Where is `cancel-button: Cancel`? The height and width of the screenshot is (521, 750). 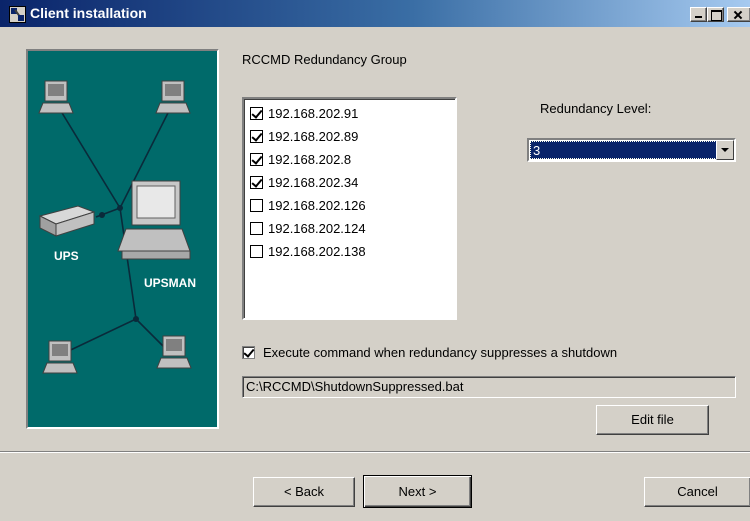 cancel-button: Cancel is located at coordinates (697, 492).